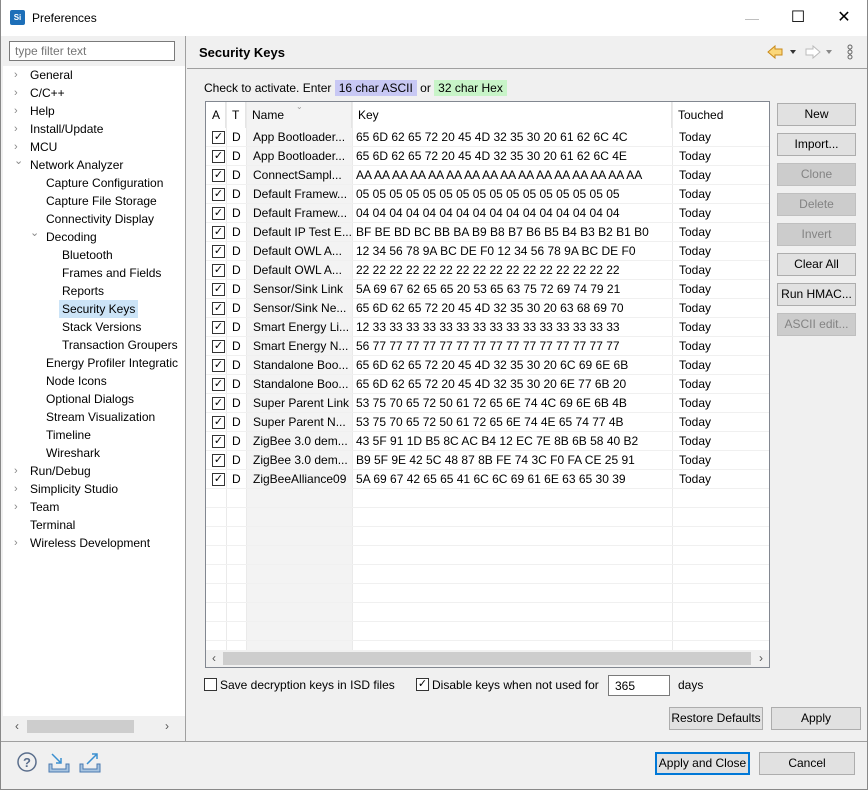 The height and width of the screenshot is (790, 868). What do you see at coordinates (90, 762) in the screenshot?
I see `export-icon` at bounding box center [90, 762].